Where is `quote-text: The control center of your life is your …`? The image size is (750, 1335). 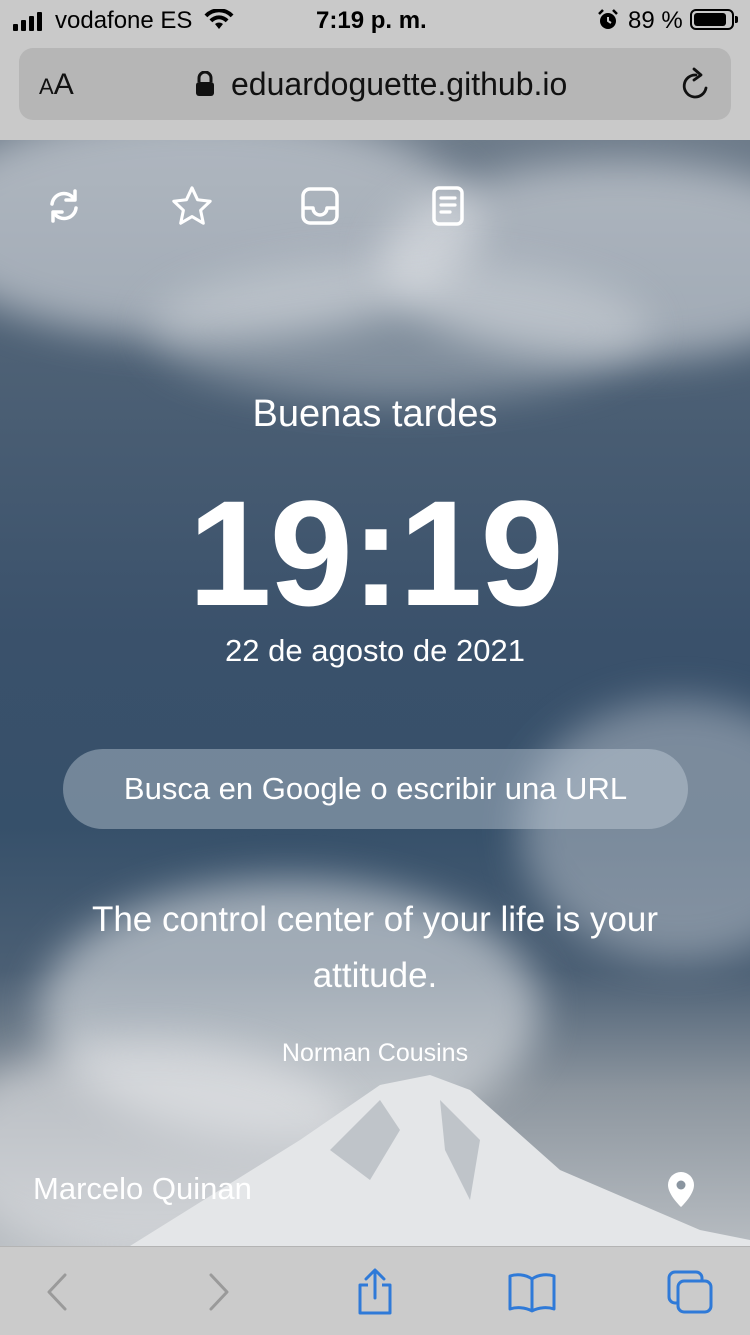
quote-text: The control center of your life is your … is located at coordinates (375, 947).